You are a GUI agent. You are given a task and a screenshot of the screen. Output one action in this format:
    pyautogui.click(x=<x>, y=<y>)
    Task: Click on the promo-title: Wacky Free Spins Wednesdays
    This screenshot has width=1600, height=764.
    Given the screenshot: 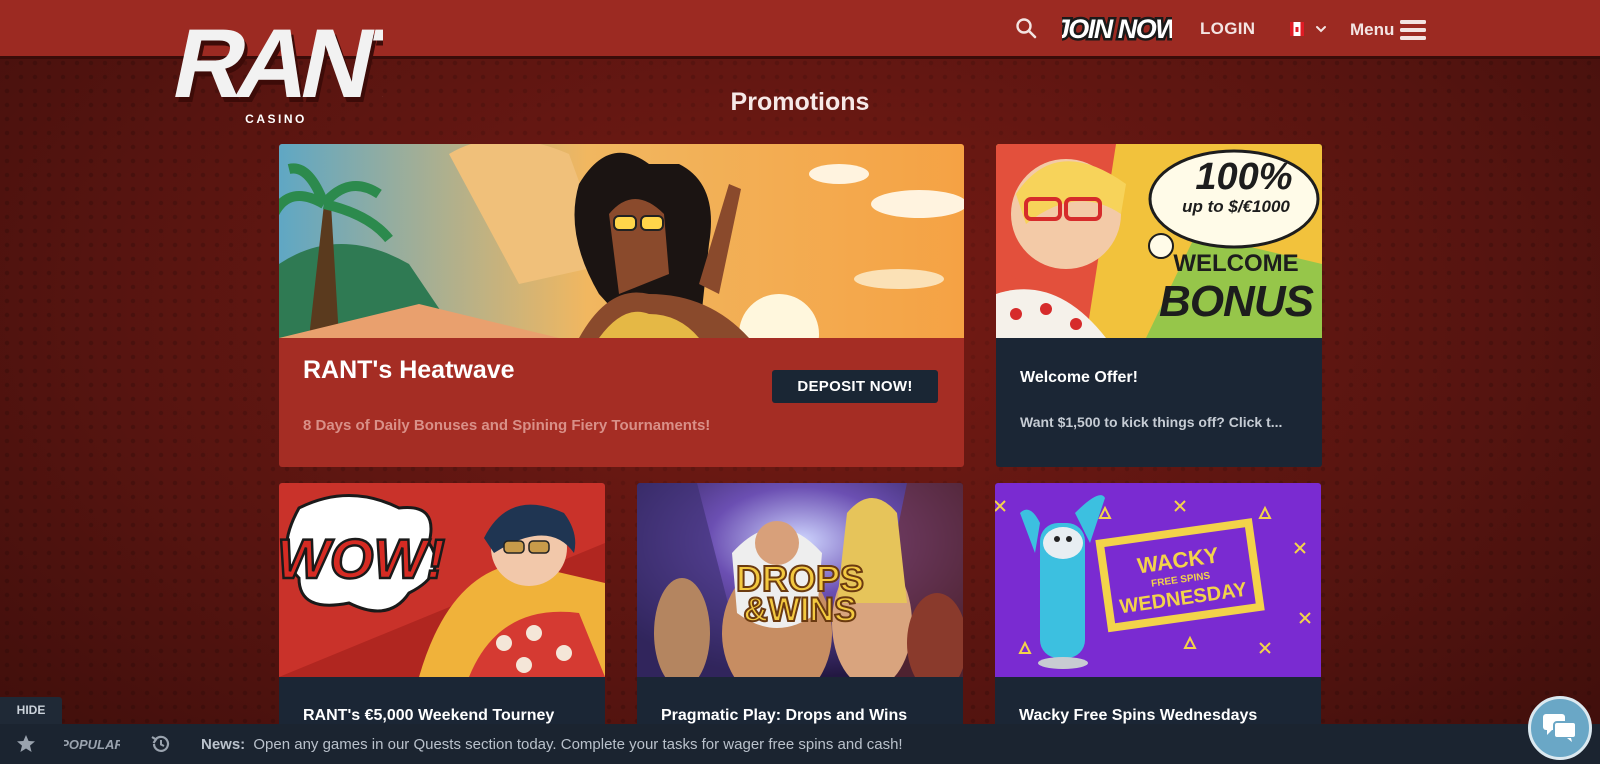 What is the action you would take?
    pyautogui.click(x=1138, y=715)
    